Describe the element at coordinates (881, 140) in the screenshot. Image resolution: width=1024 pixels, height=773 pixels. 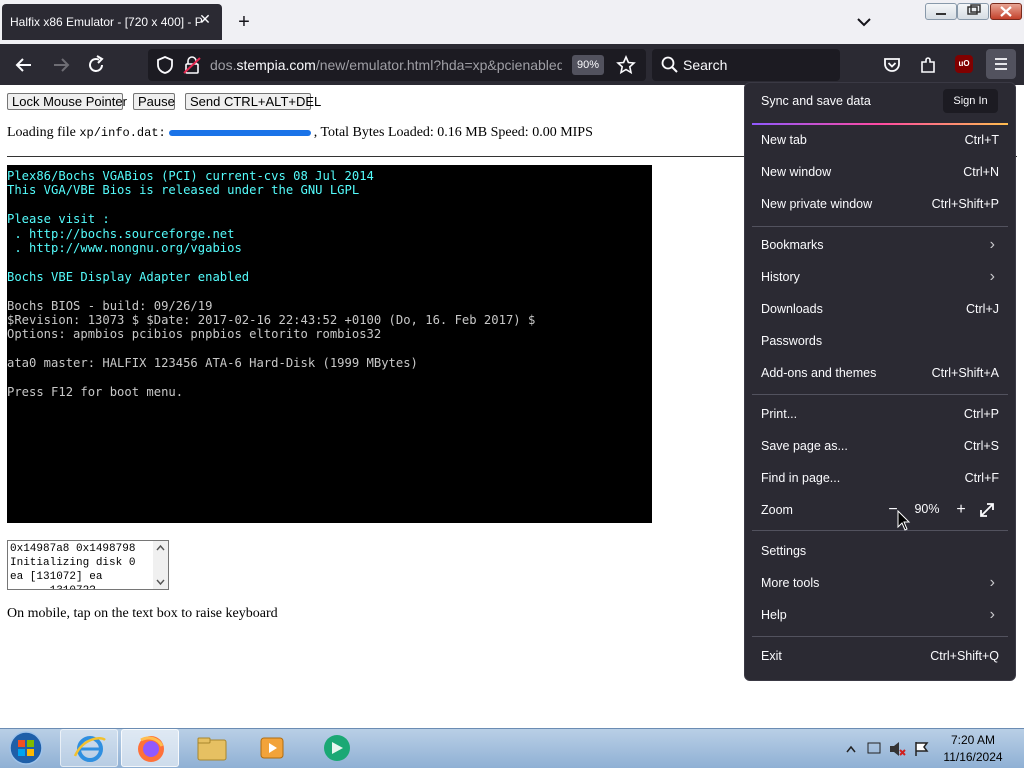
I see `menu-item-new-tab: New tab Ctrl+T` at that location.